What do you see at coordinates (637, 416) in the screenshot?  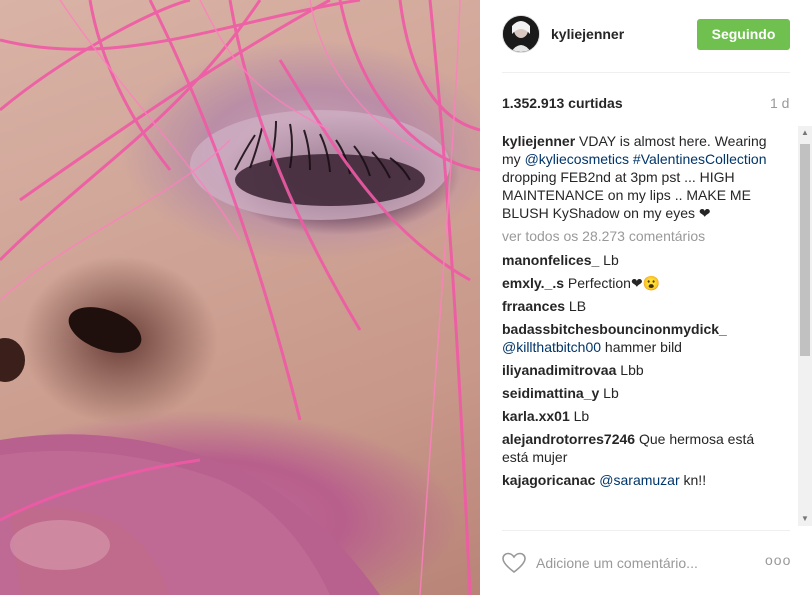 I see `comment-row: karla.xx01 Lb` at bounding box center [637, 416].